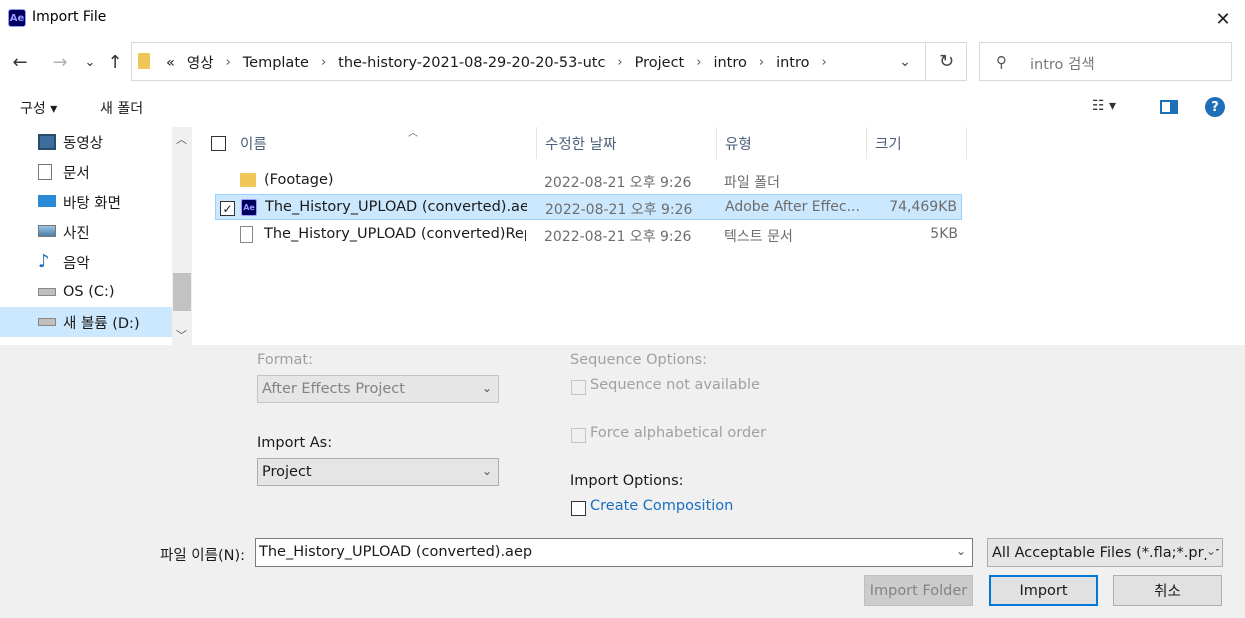  Describe the element at coordinates (249, 207) in the screenshot. I see `ae-file-icon: Ae` at that location.